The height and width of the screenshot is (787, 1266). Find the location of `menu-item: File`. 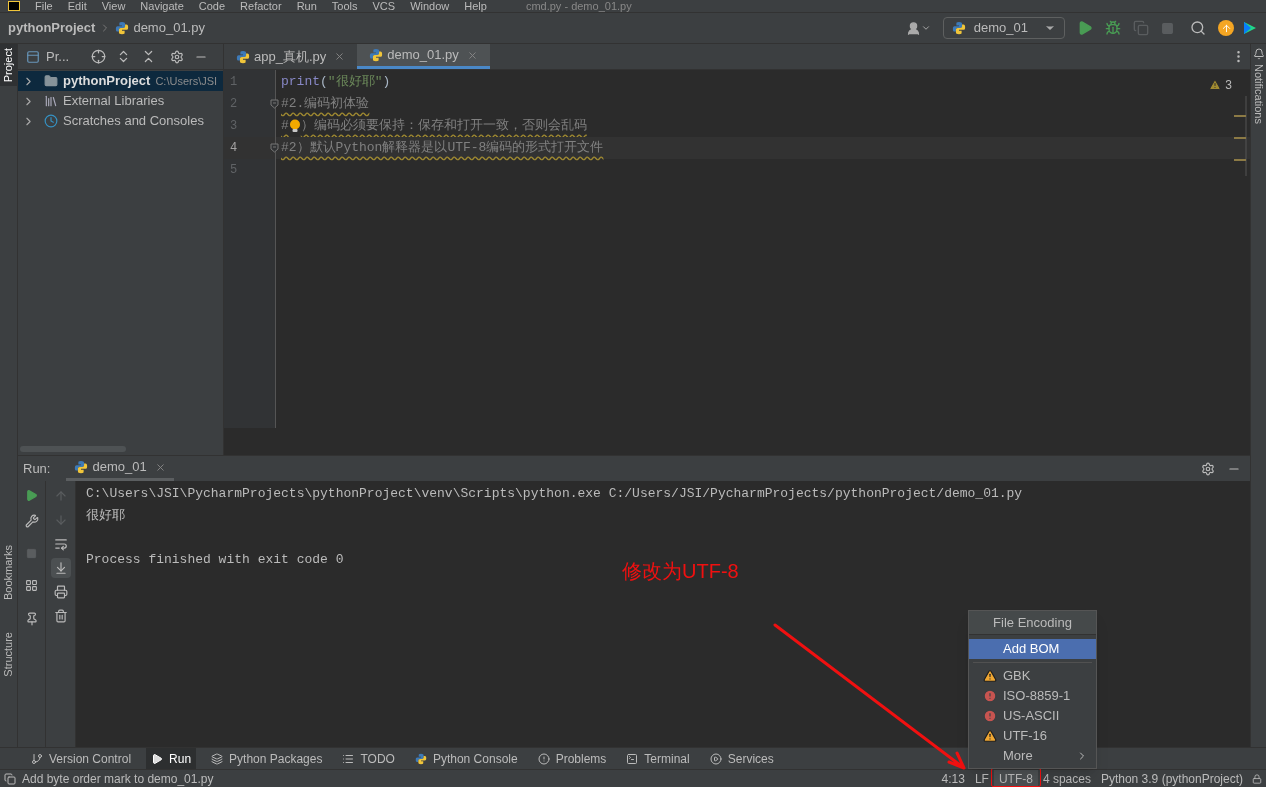

menu-item: File is located at coordinates (44, 6).